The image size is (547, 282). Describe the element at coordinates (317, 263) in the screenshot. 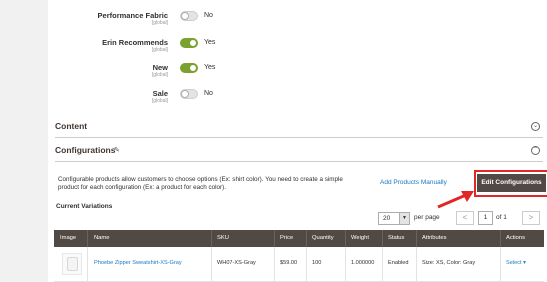

I see `product-quantity: 100` at that location.